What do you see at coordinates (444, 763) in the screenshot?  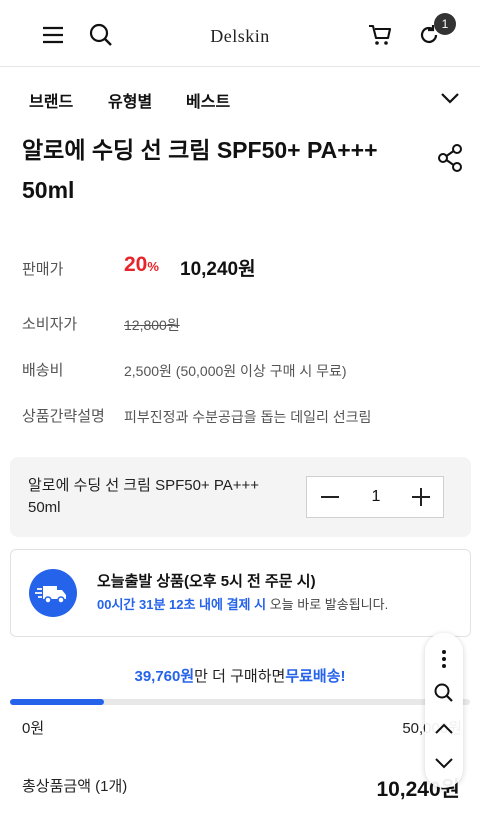 I see `scroll-down-icon` at bounding box center [444, 763].